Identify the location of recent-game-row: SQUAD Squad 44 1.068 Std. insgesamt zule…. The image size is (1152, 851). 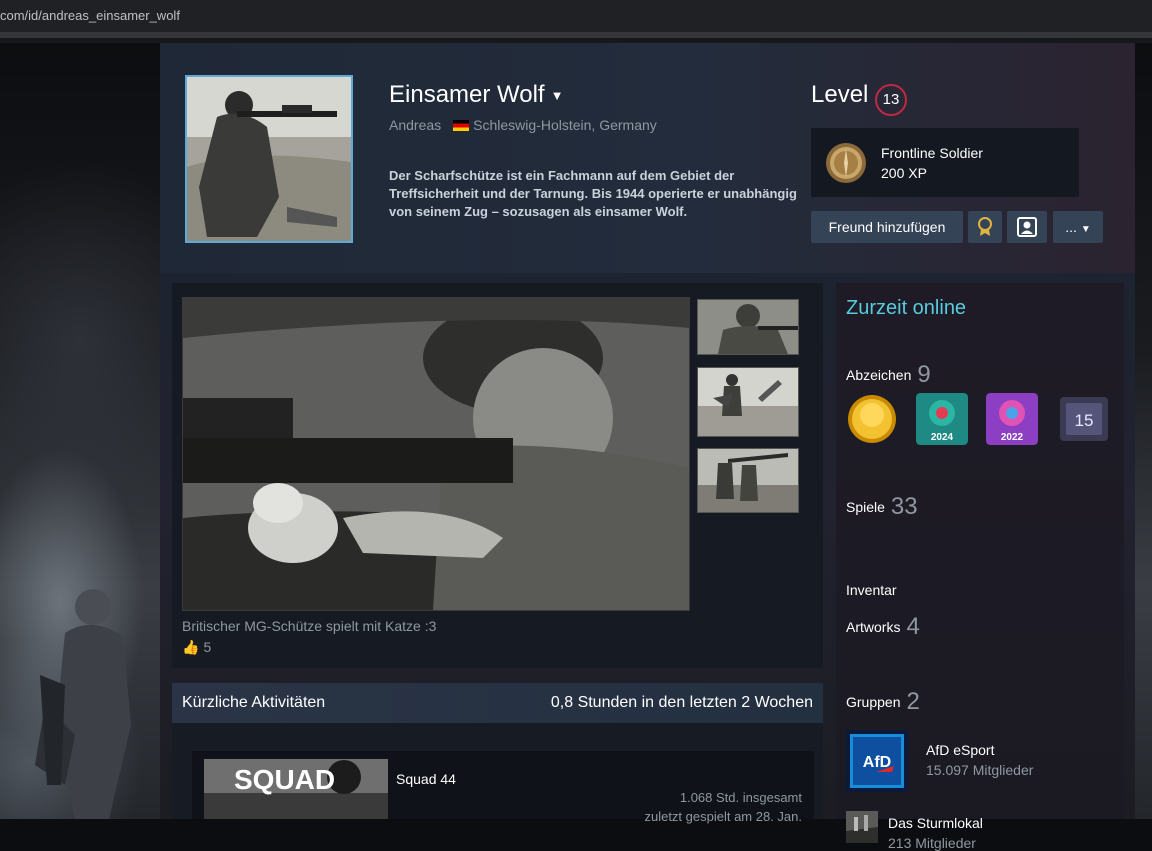
(503, 787).